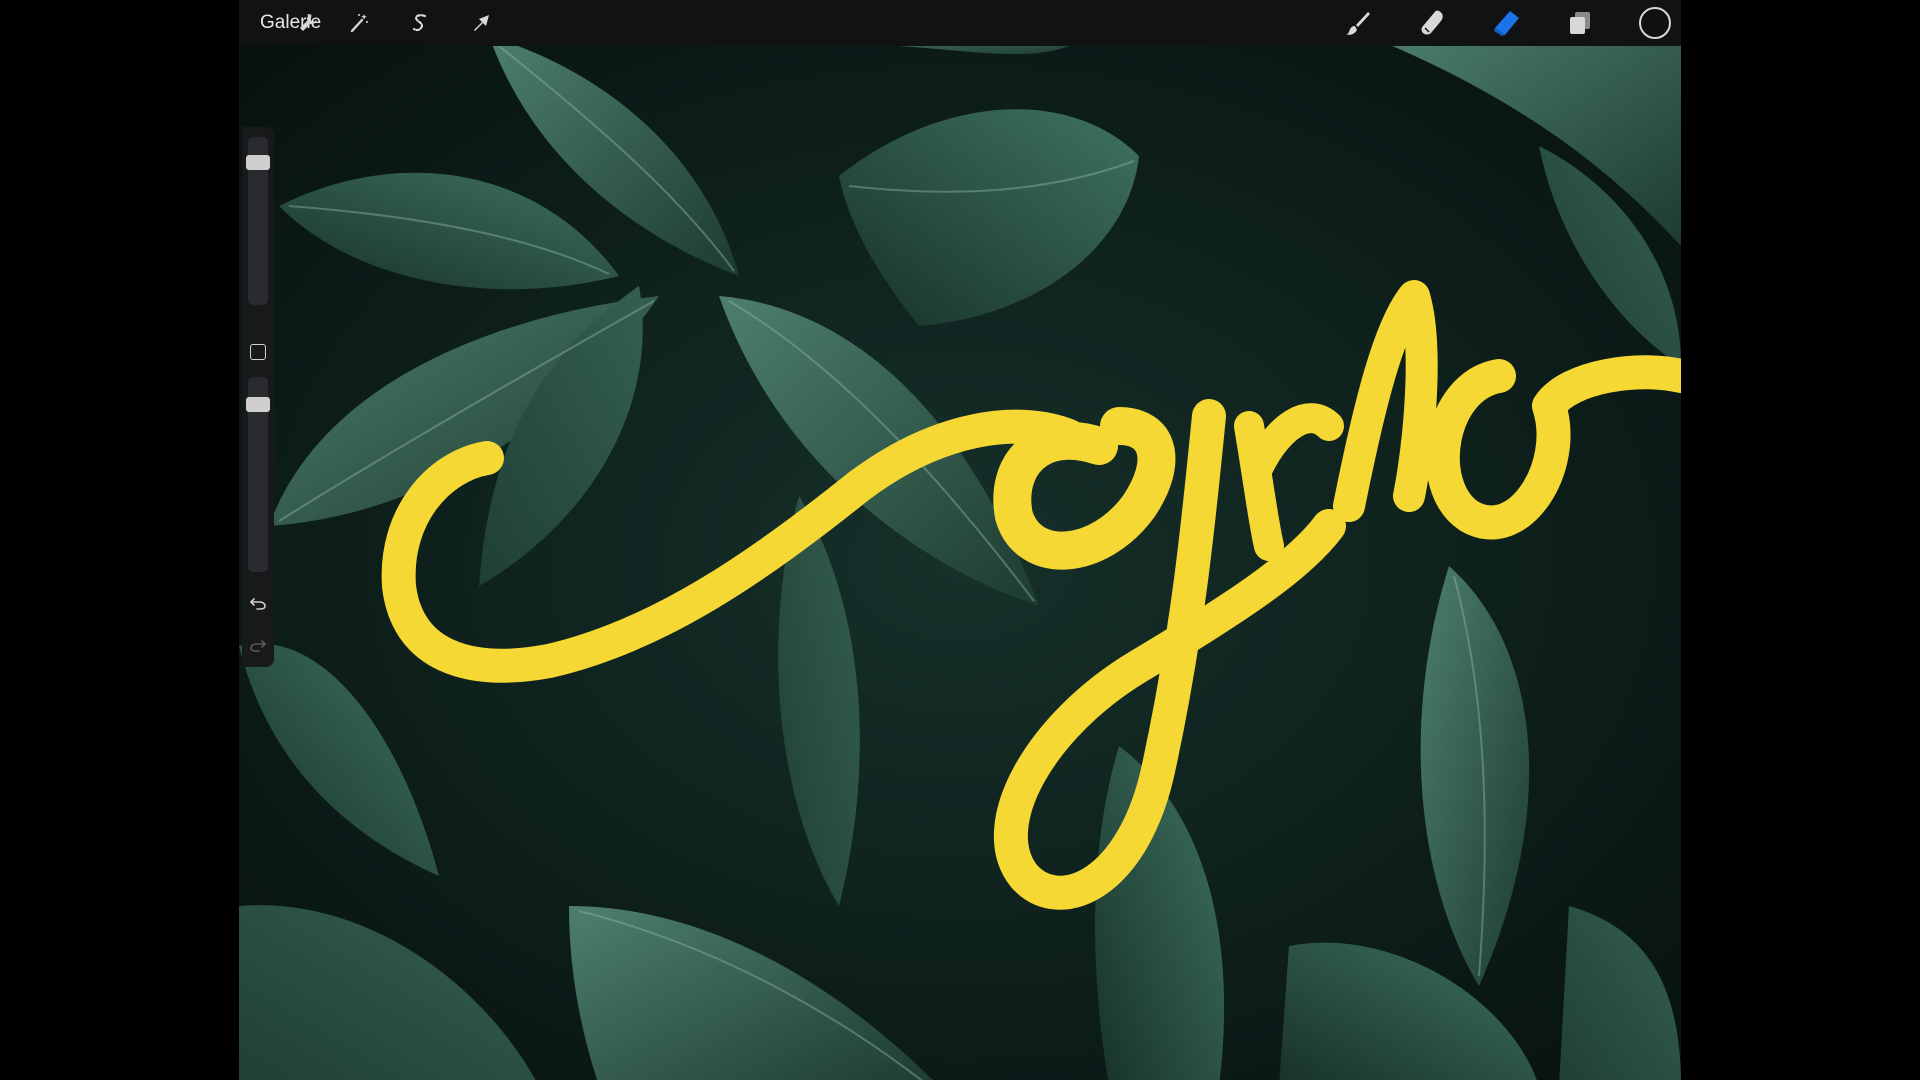 The width and height of the screenshot is (1920, 1080). Describe the element at coordinates (258, 162) in the screenshot. I see `brush-size-thumb` at that location.